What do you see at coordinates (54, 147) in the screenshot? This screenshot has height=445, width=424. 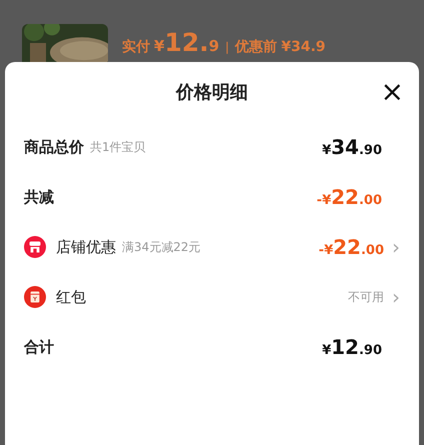 I see `row-label: 商品总价` at bounding box center [54, 147].